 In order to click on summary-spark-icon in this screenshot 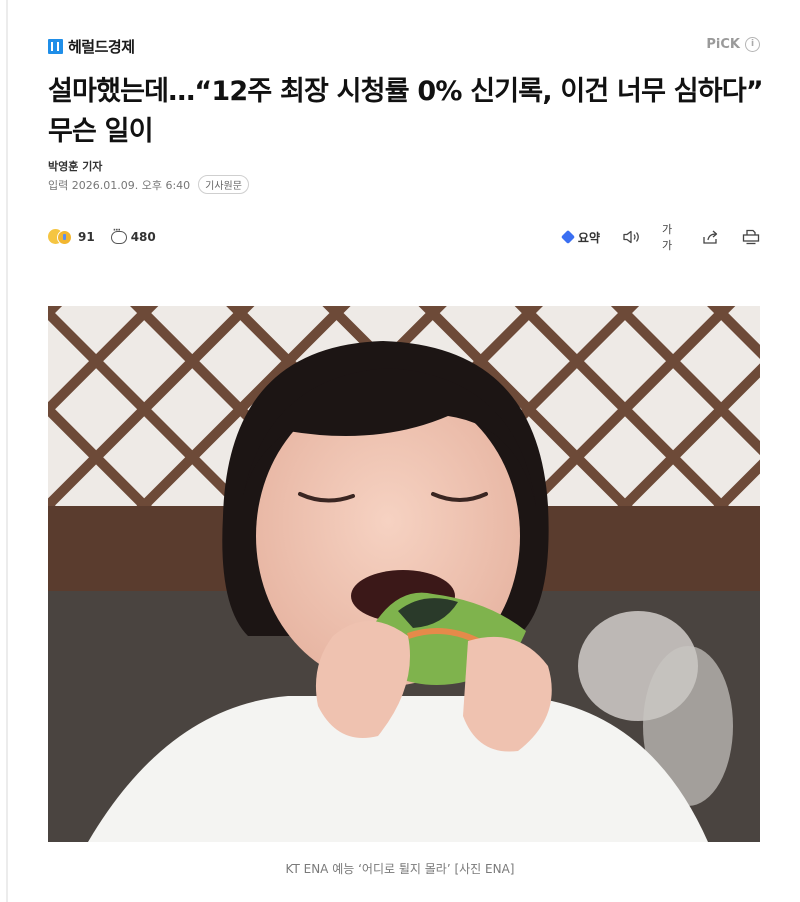, I will do `click(568, 237)`.